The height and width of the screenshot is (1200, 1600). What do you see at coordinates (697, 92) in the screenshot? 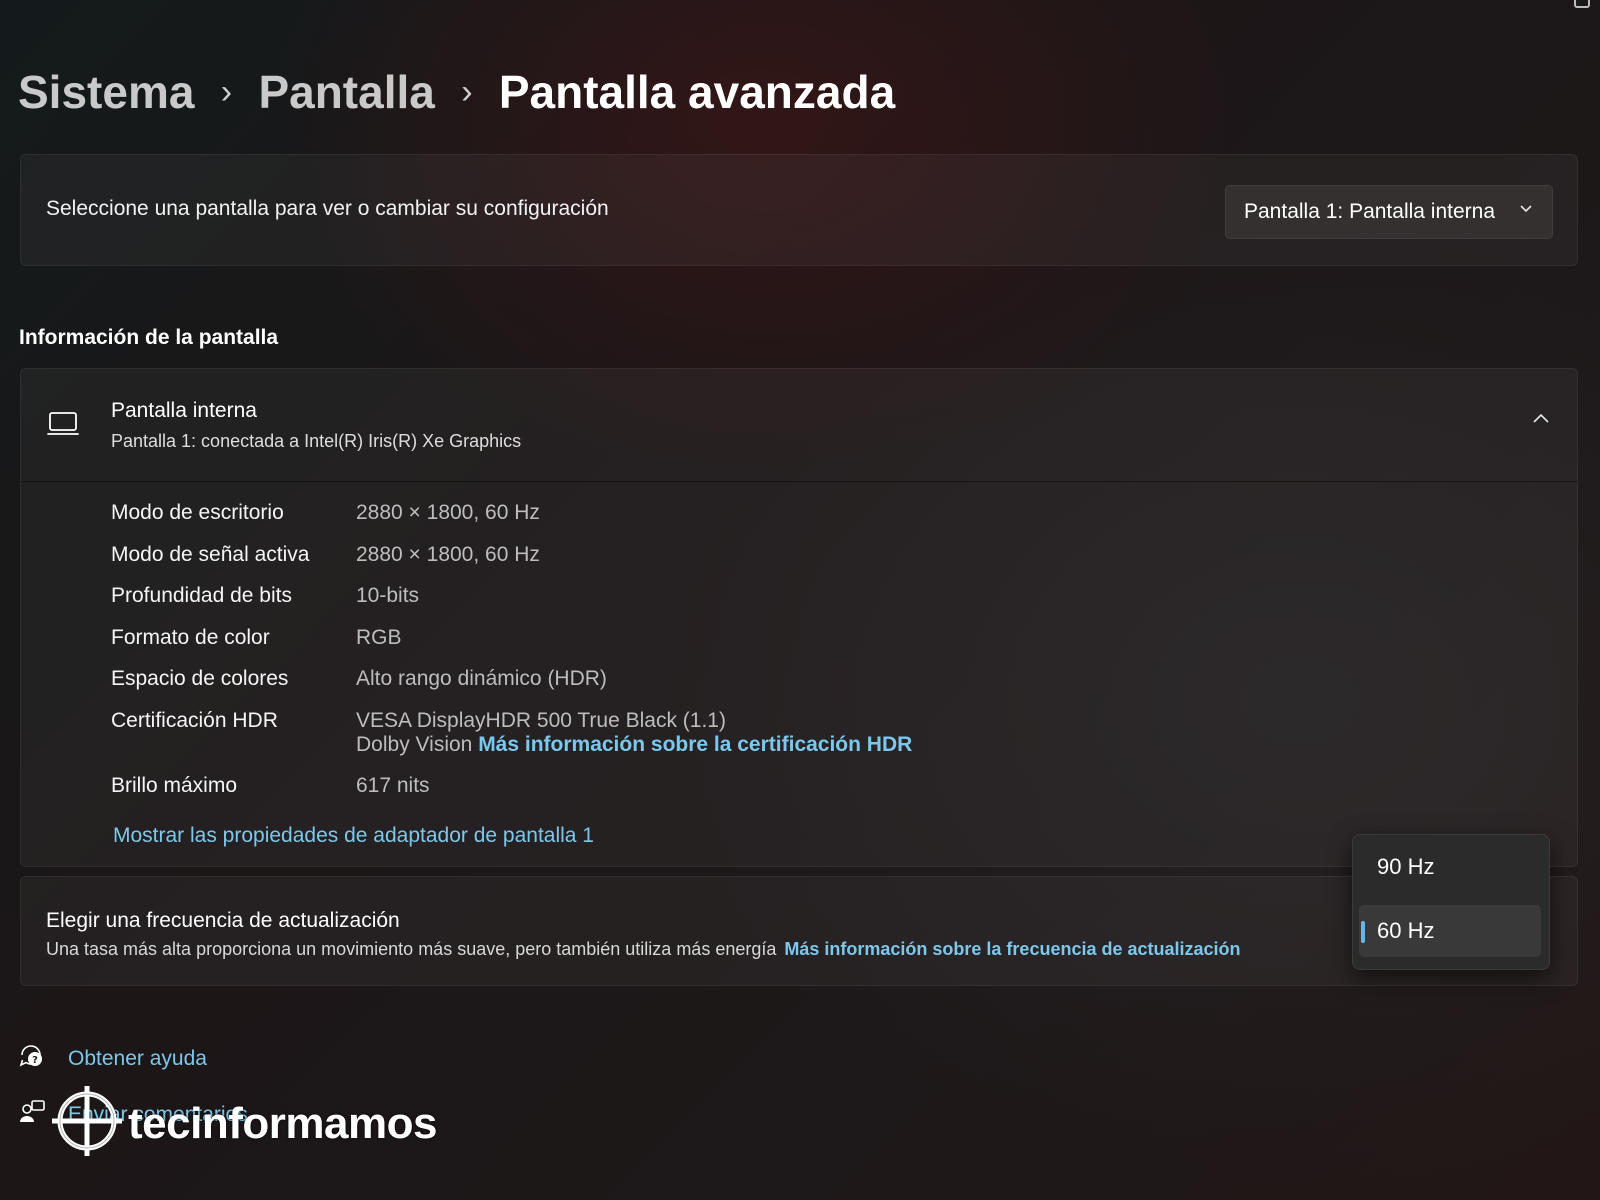
I see `page-title: Pantalla avanzada` at bounding box center [697, 92].